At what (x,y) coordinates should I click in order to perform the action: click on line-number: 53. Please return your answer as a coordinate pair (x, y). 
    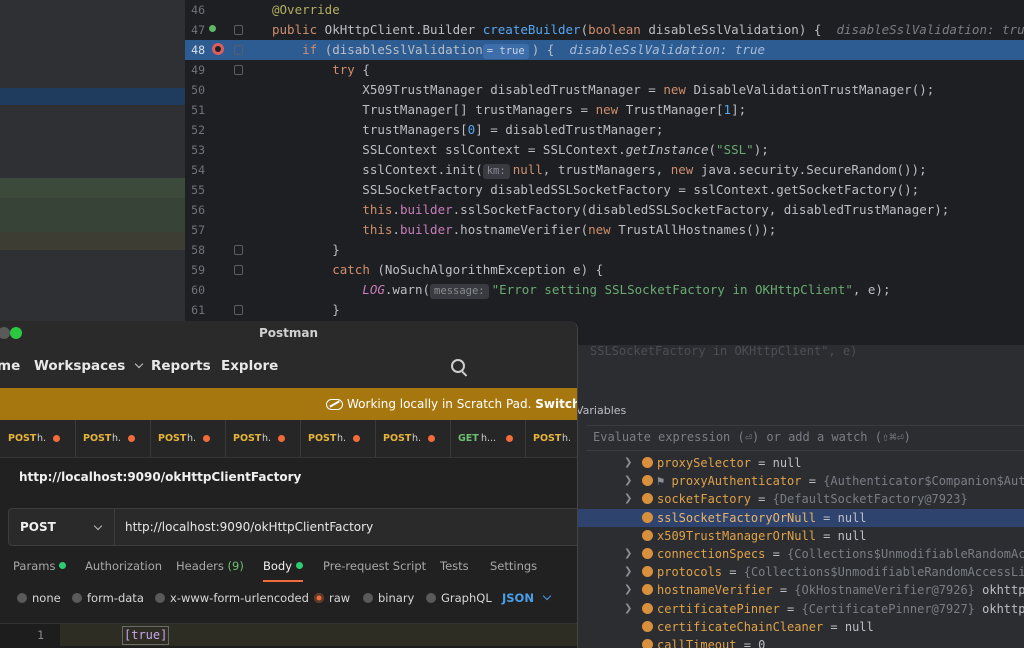
    Looking at the image, I should click on (195, 150).